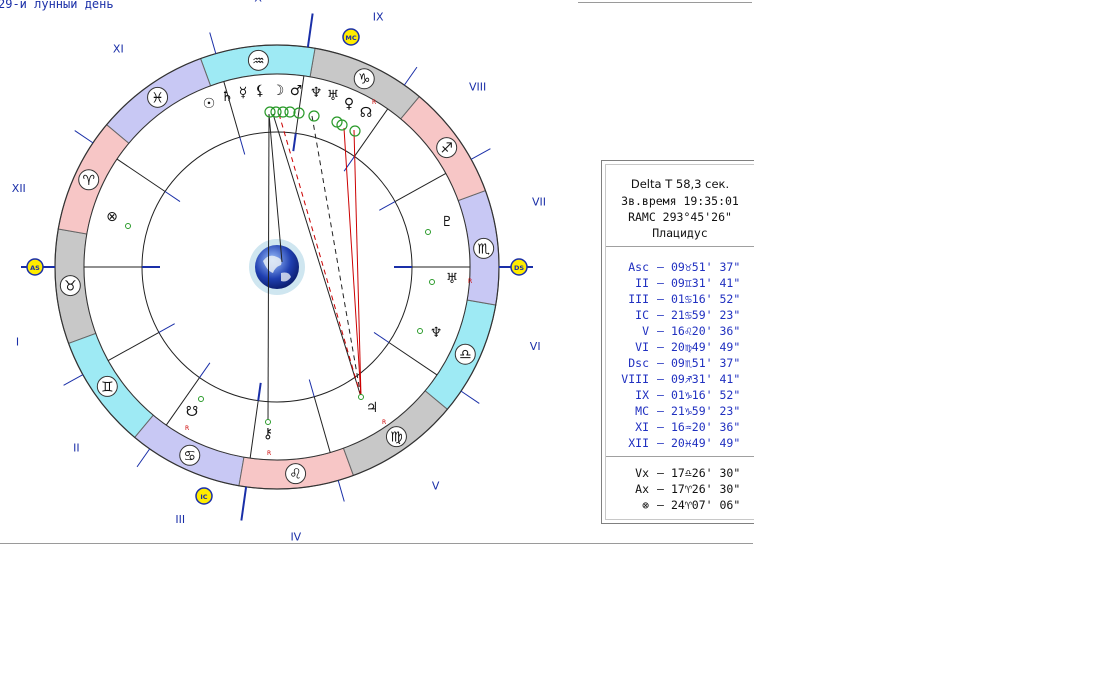 This screenshot has width=1108, height=690. I want to click on points-min: 26' 30", so click(716, 473).